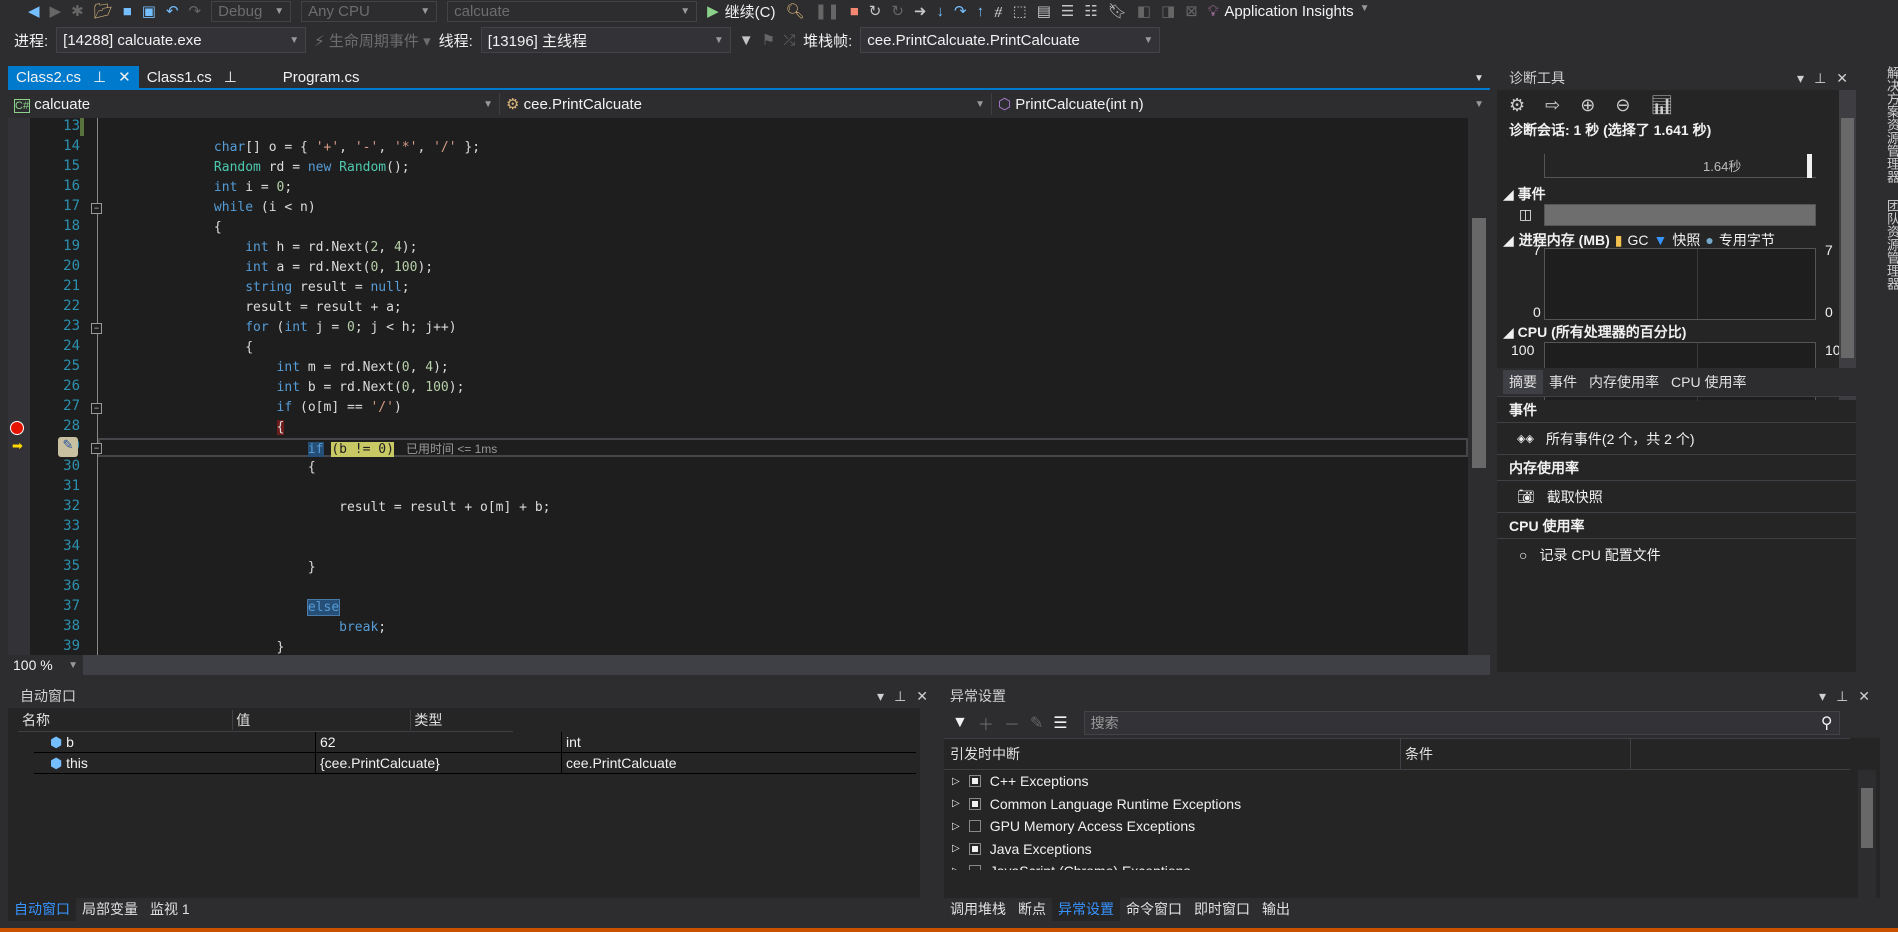 This screenshot has width=1898, height=932. What do you see at coordinates (1867, 834) in the screenshot?
I see `exceptions-scrollbar` at bounding box center [1867, 834].